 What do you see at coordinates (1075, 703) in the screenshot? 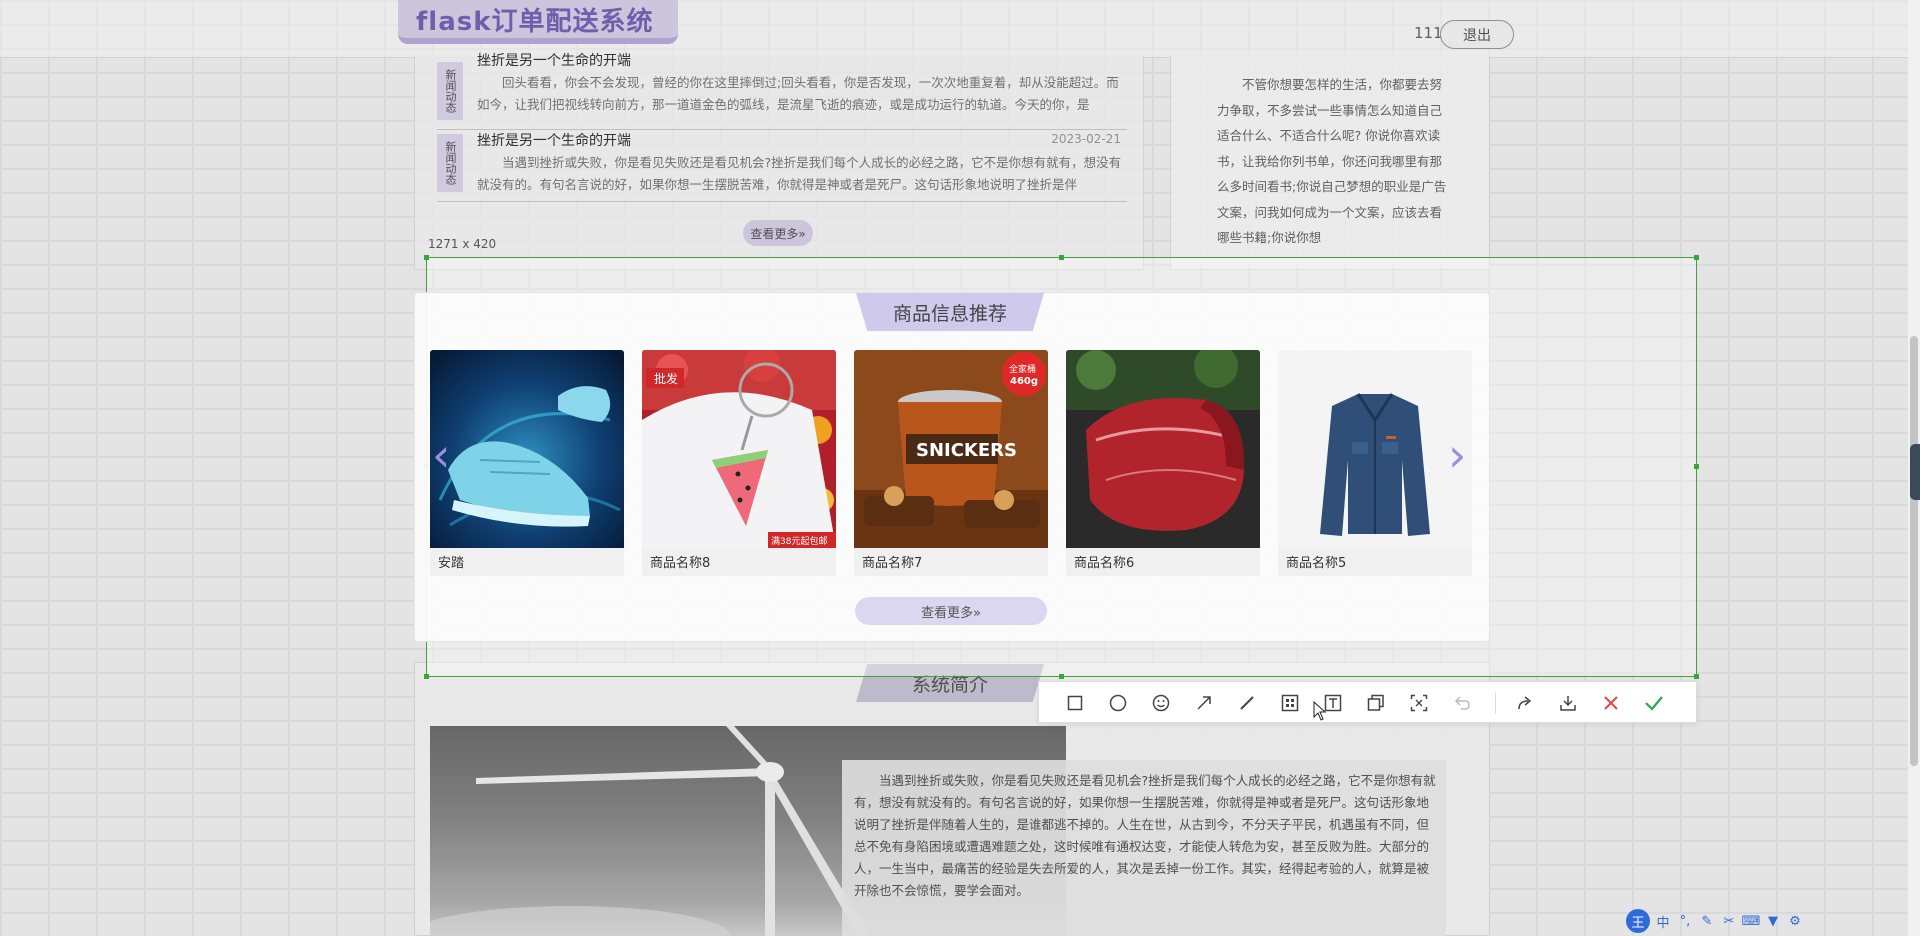
I see `rectangle-icon` at bounding box center [1075, 703].